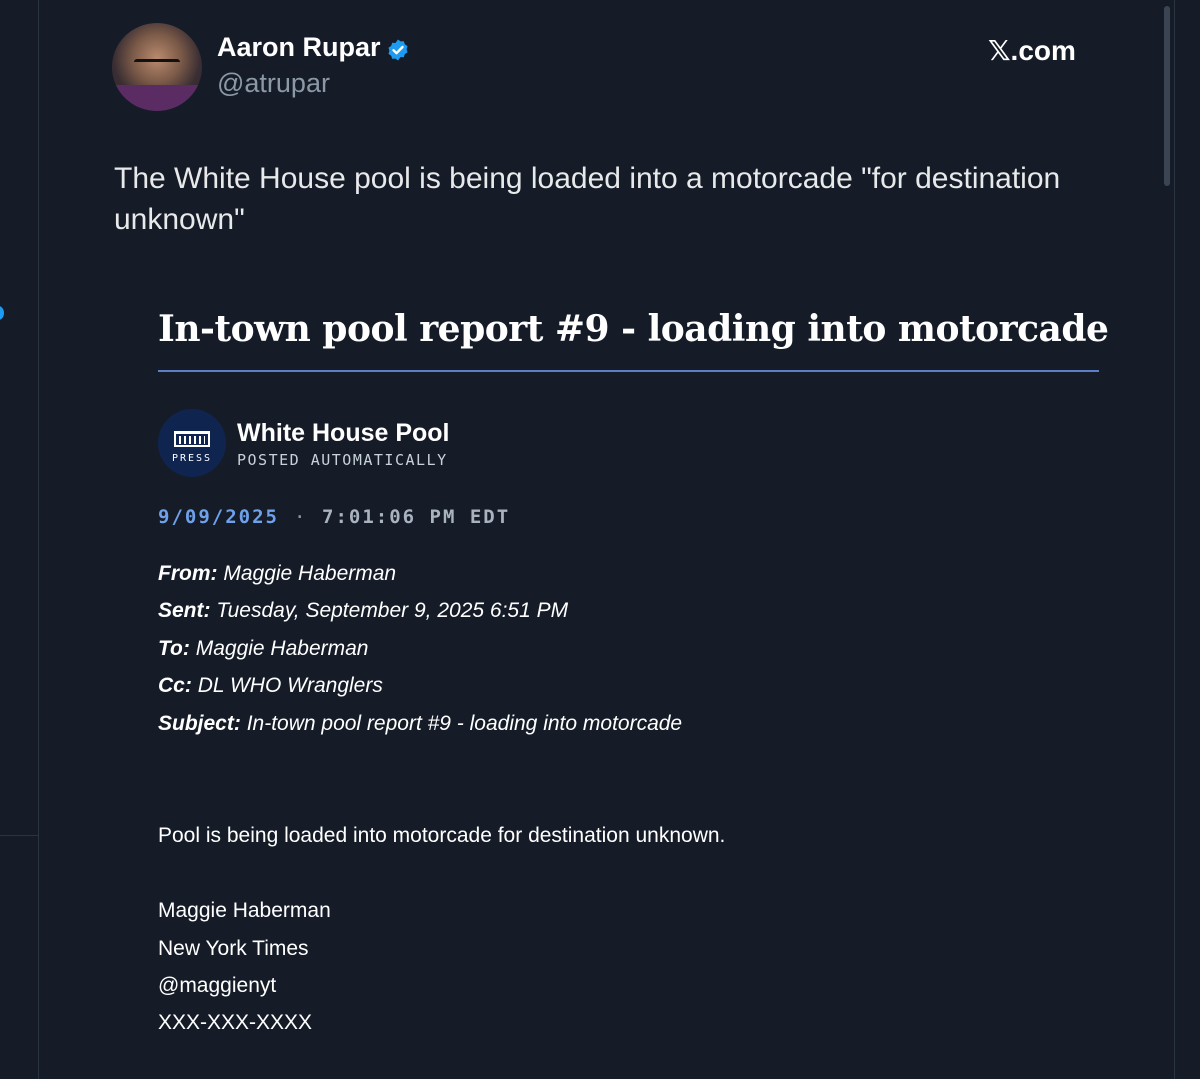 The image size is (1200, 1079). I want to click on header-from: From: Maggie Haberman, so click(277, 574).